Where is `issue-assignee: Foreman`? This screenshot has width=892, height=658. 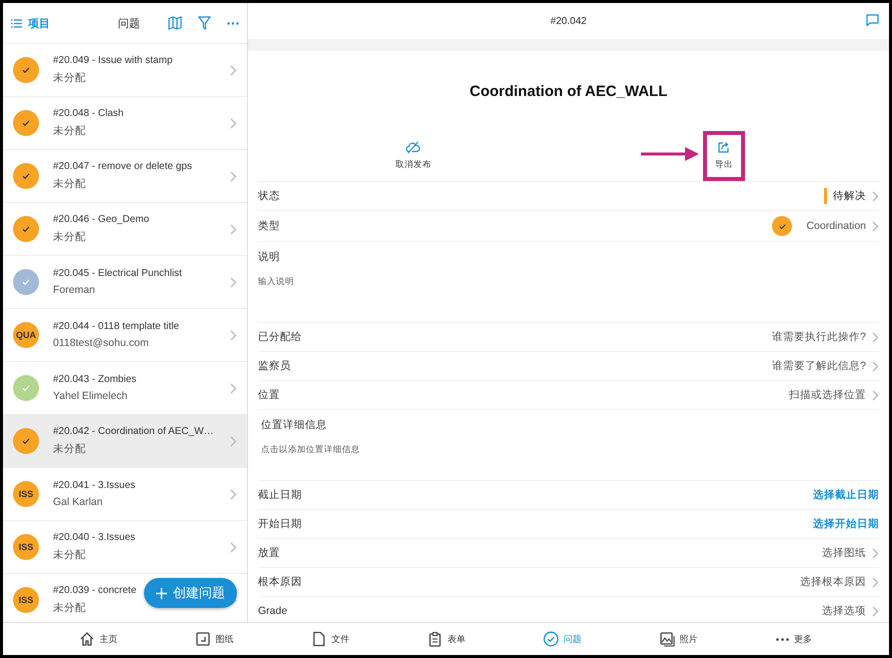
issue-assignee: Foreman is located at coordinates (74, 290).